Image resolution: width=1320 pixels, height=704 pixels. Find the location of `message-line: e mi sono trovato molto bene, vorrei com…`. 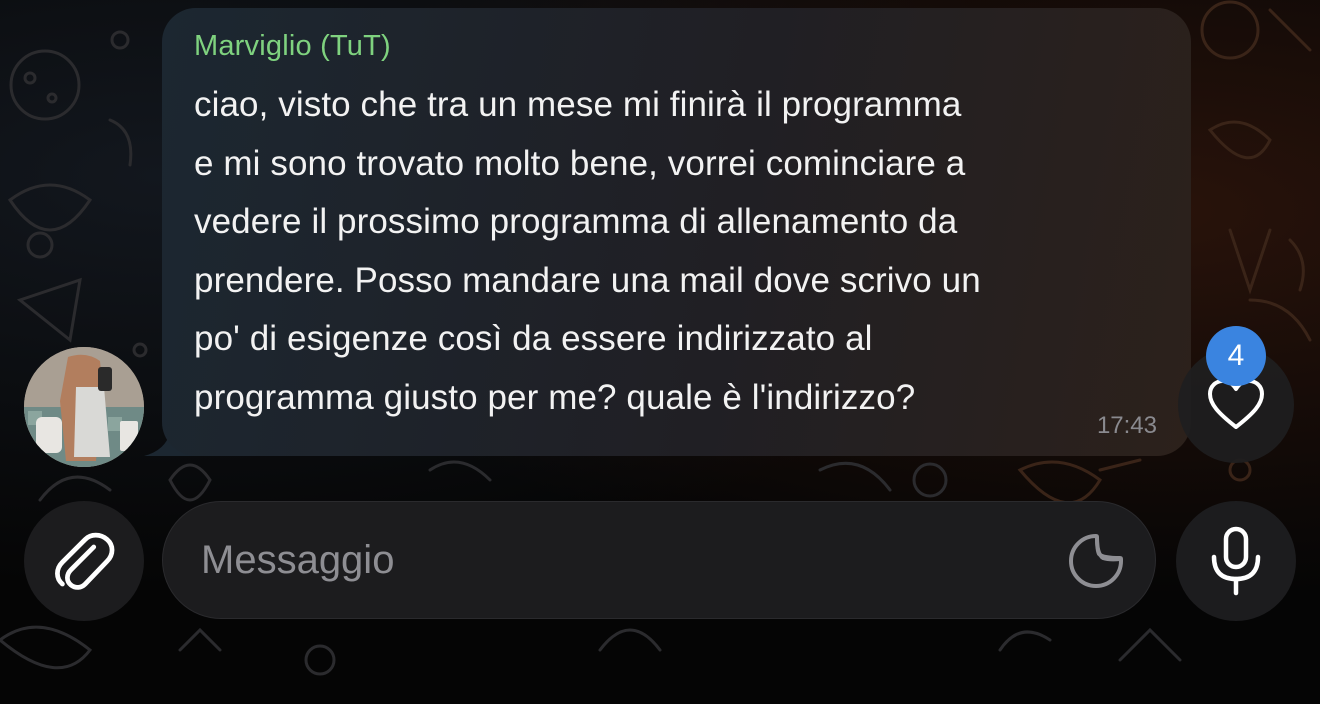

message-line: e mi sono trovato molto bene, vorrei com… is located at coordinates (580, 163).